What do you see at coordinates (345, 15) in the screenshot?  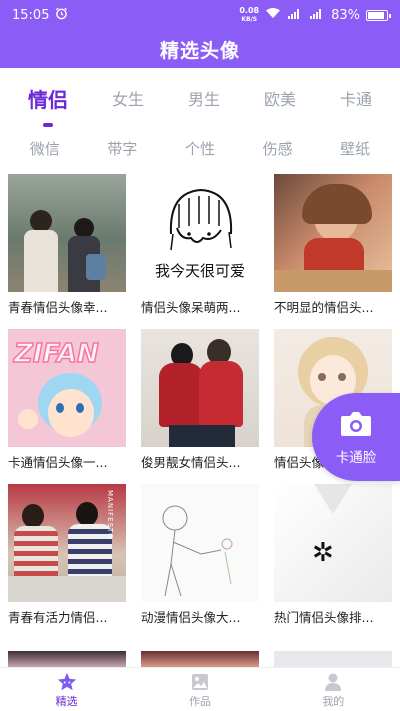 I see `battery-percent: 83%` at bounding box center [345, 15].